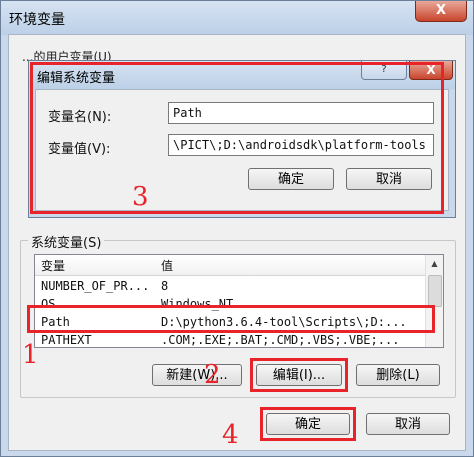 This screenshot has height=457, width=474. Describe the element at coordinates (434, 263) in the screenshot. I see `scroll-up-arrow-icon: ▲` at that location.